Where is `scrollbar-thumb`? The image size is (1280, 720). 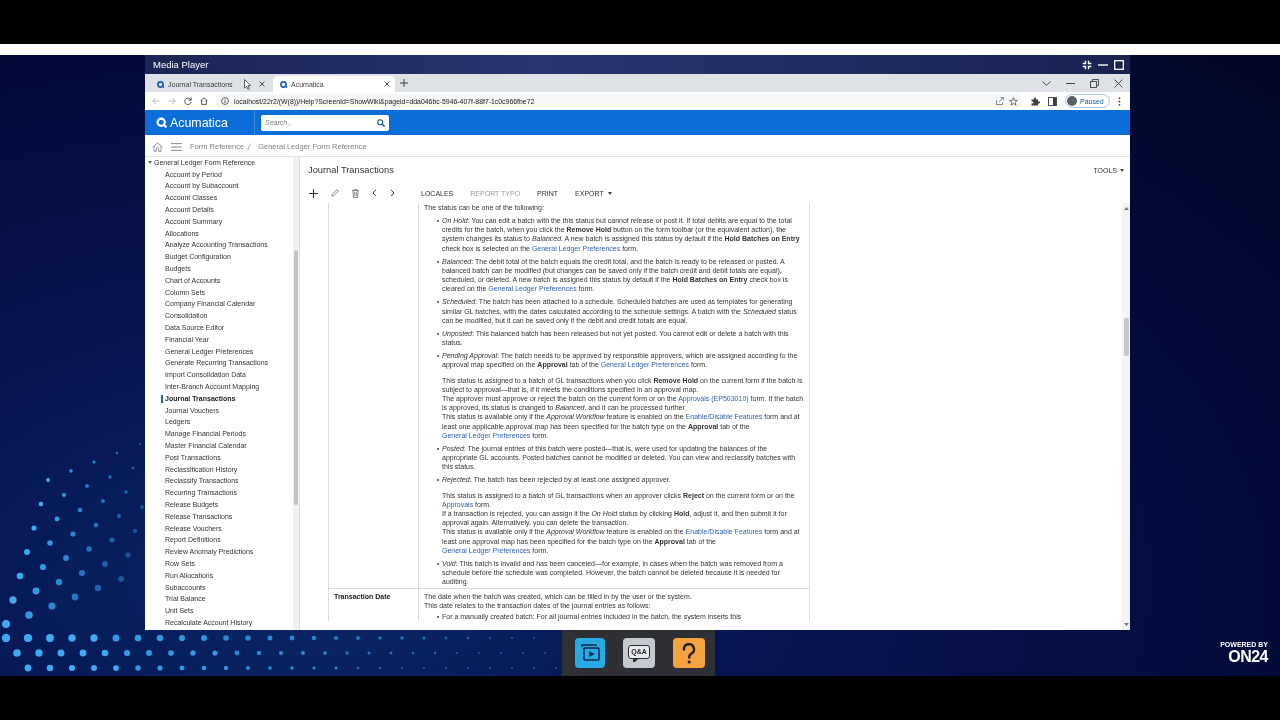 scrollbar-thumb is located at coordinates (1126, 337).